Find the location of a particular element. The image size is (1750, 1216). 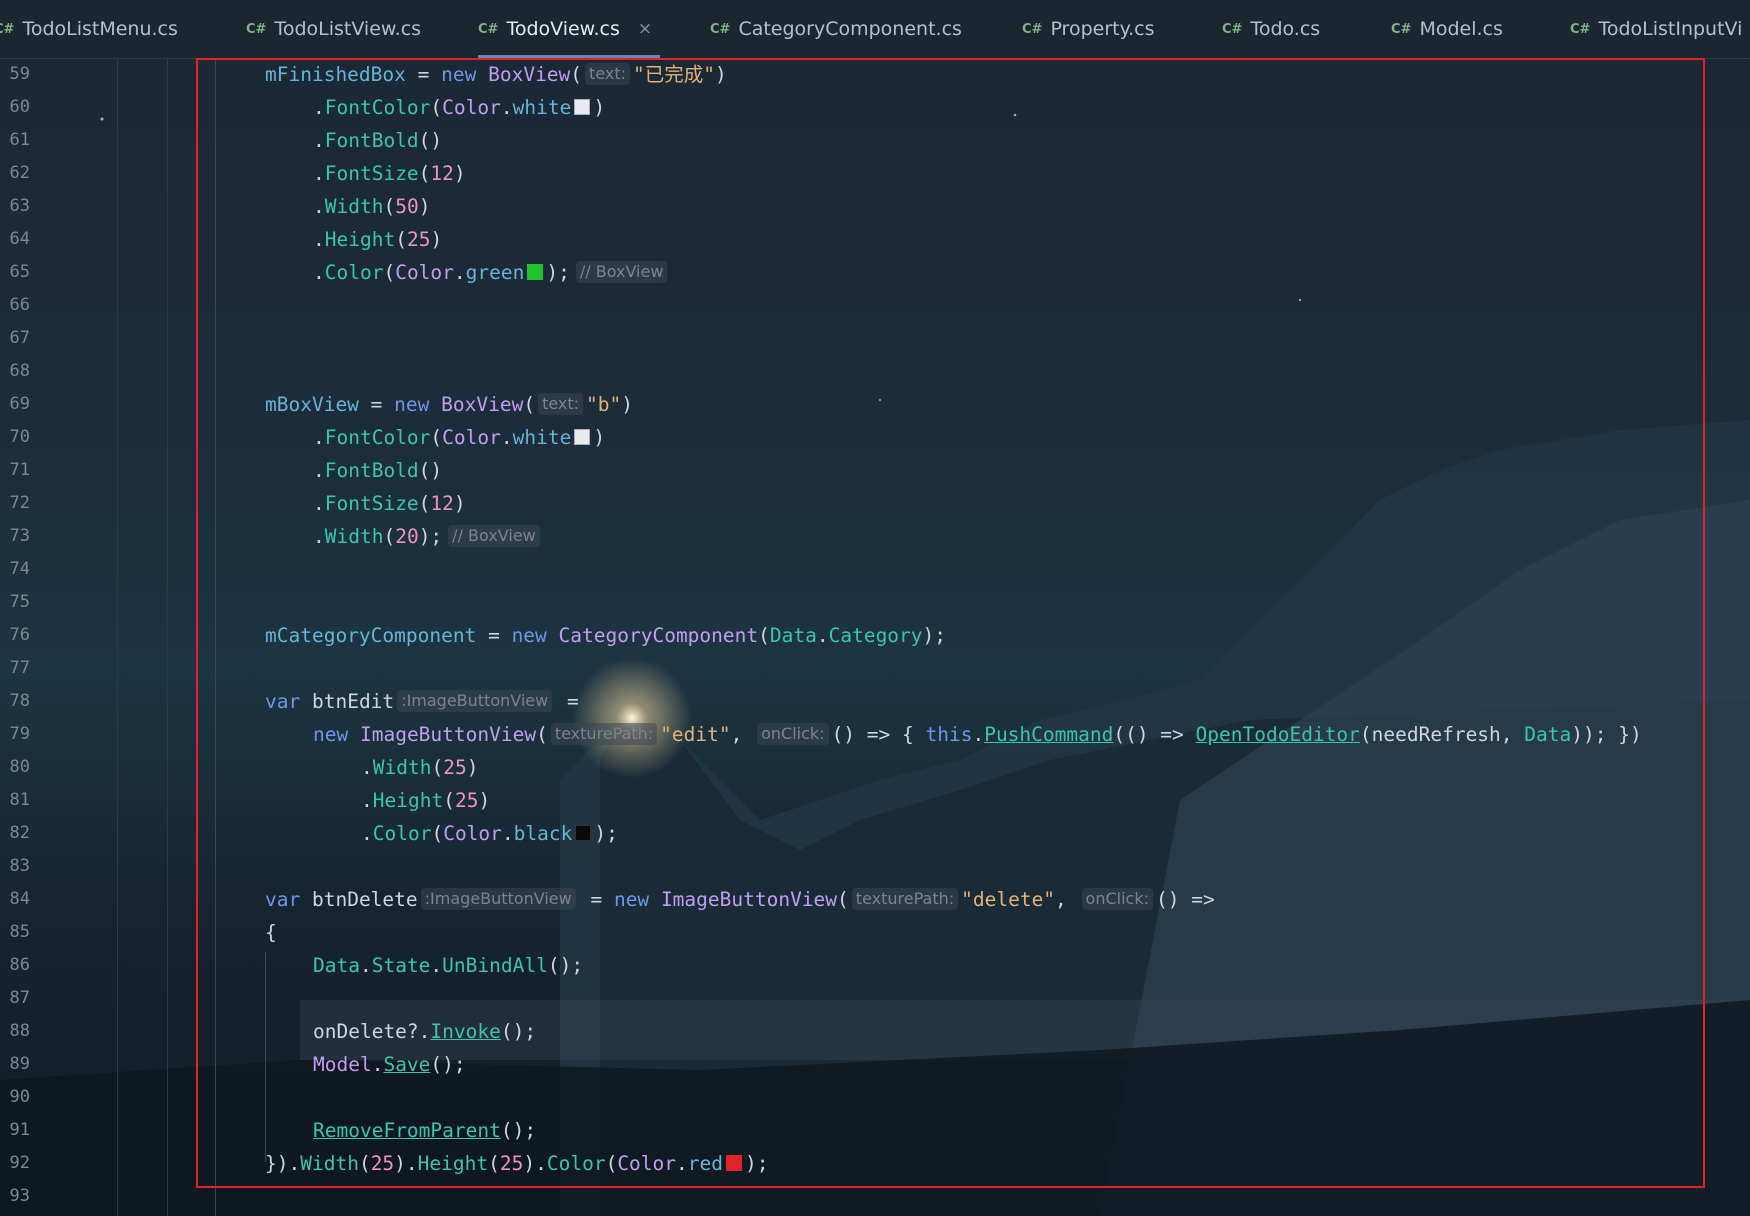

tab-todoview: C# TodoView.cs × is located at coordinates (569, 29).